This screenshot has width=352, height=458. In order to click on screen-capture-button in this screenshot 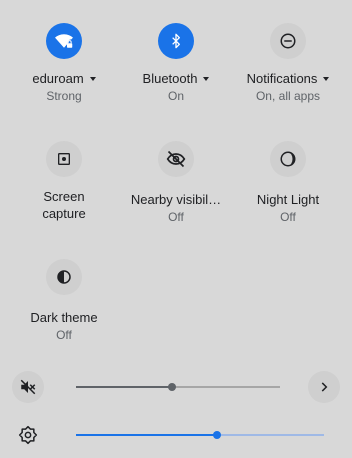, I will do `click(64, 159)`.